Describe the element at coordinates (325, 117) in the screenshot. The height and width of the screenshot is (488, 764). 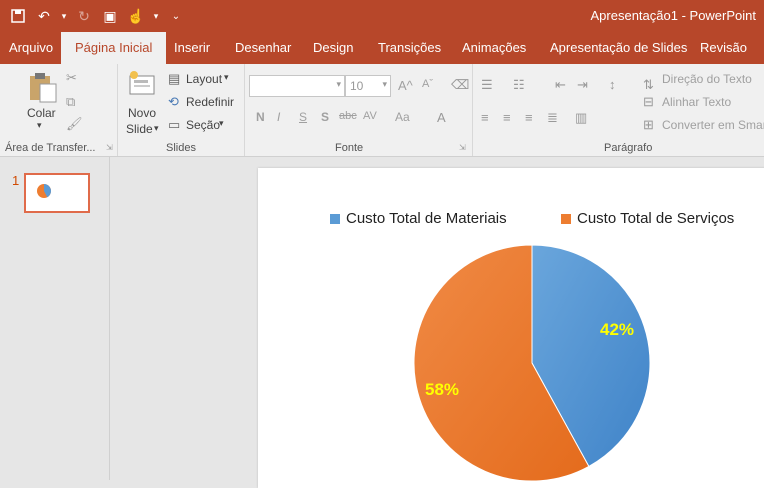
I see `shadow-button: S` at that location.